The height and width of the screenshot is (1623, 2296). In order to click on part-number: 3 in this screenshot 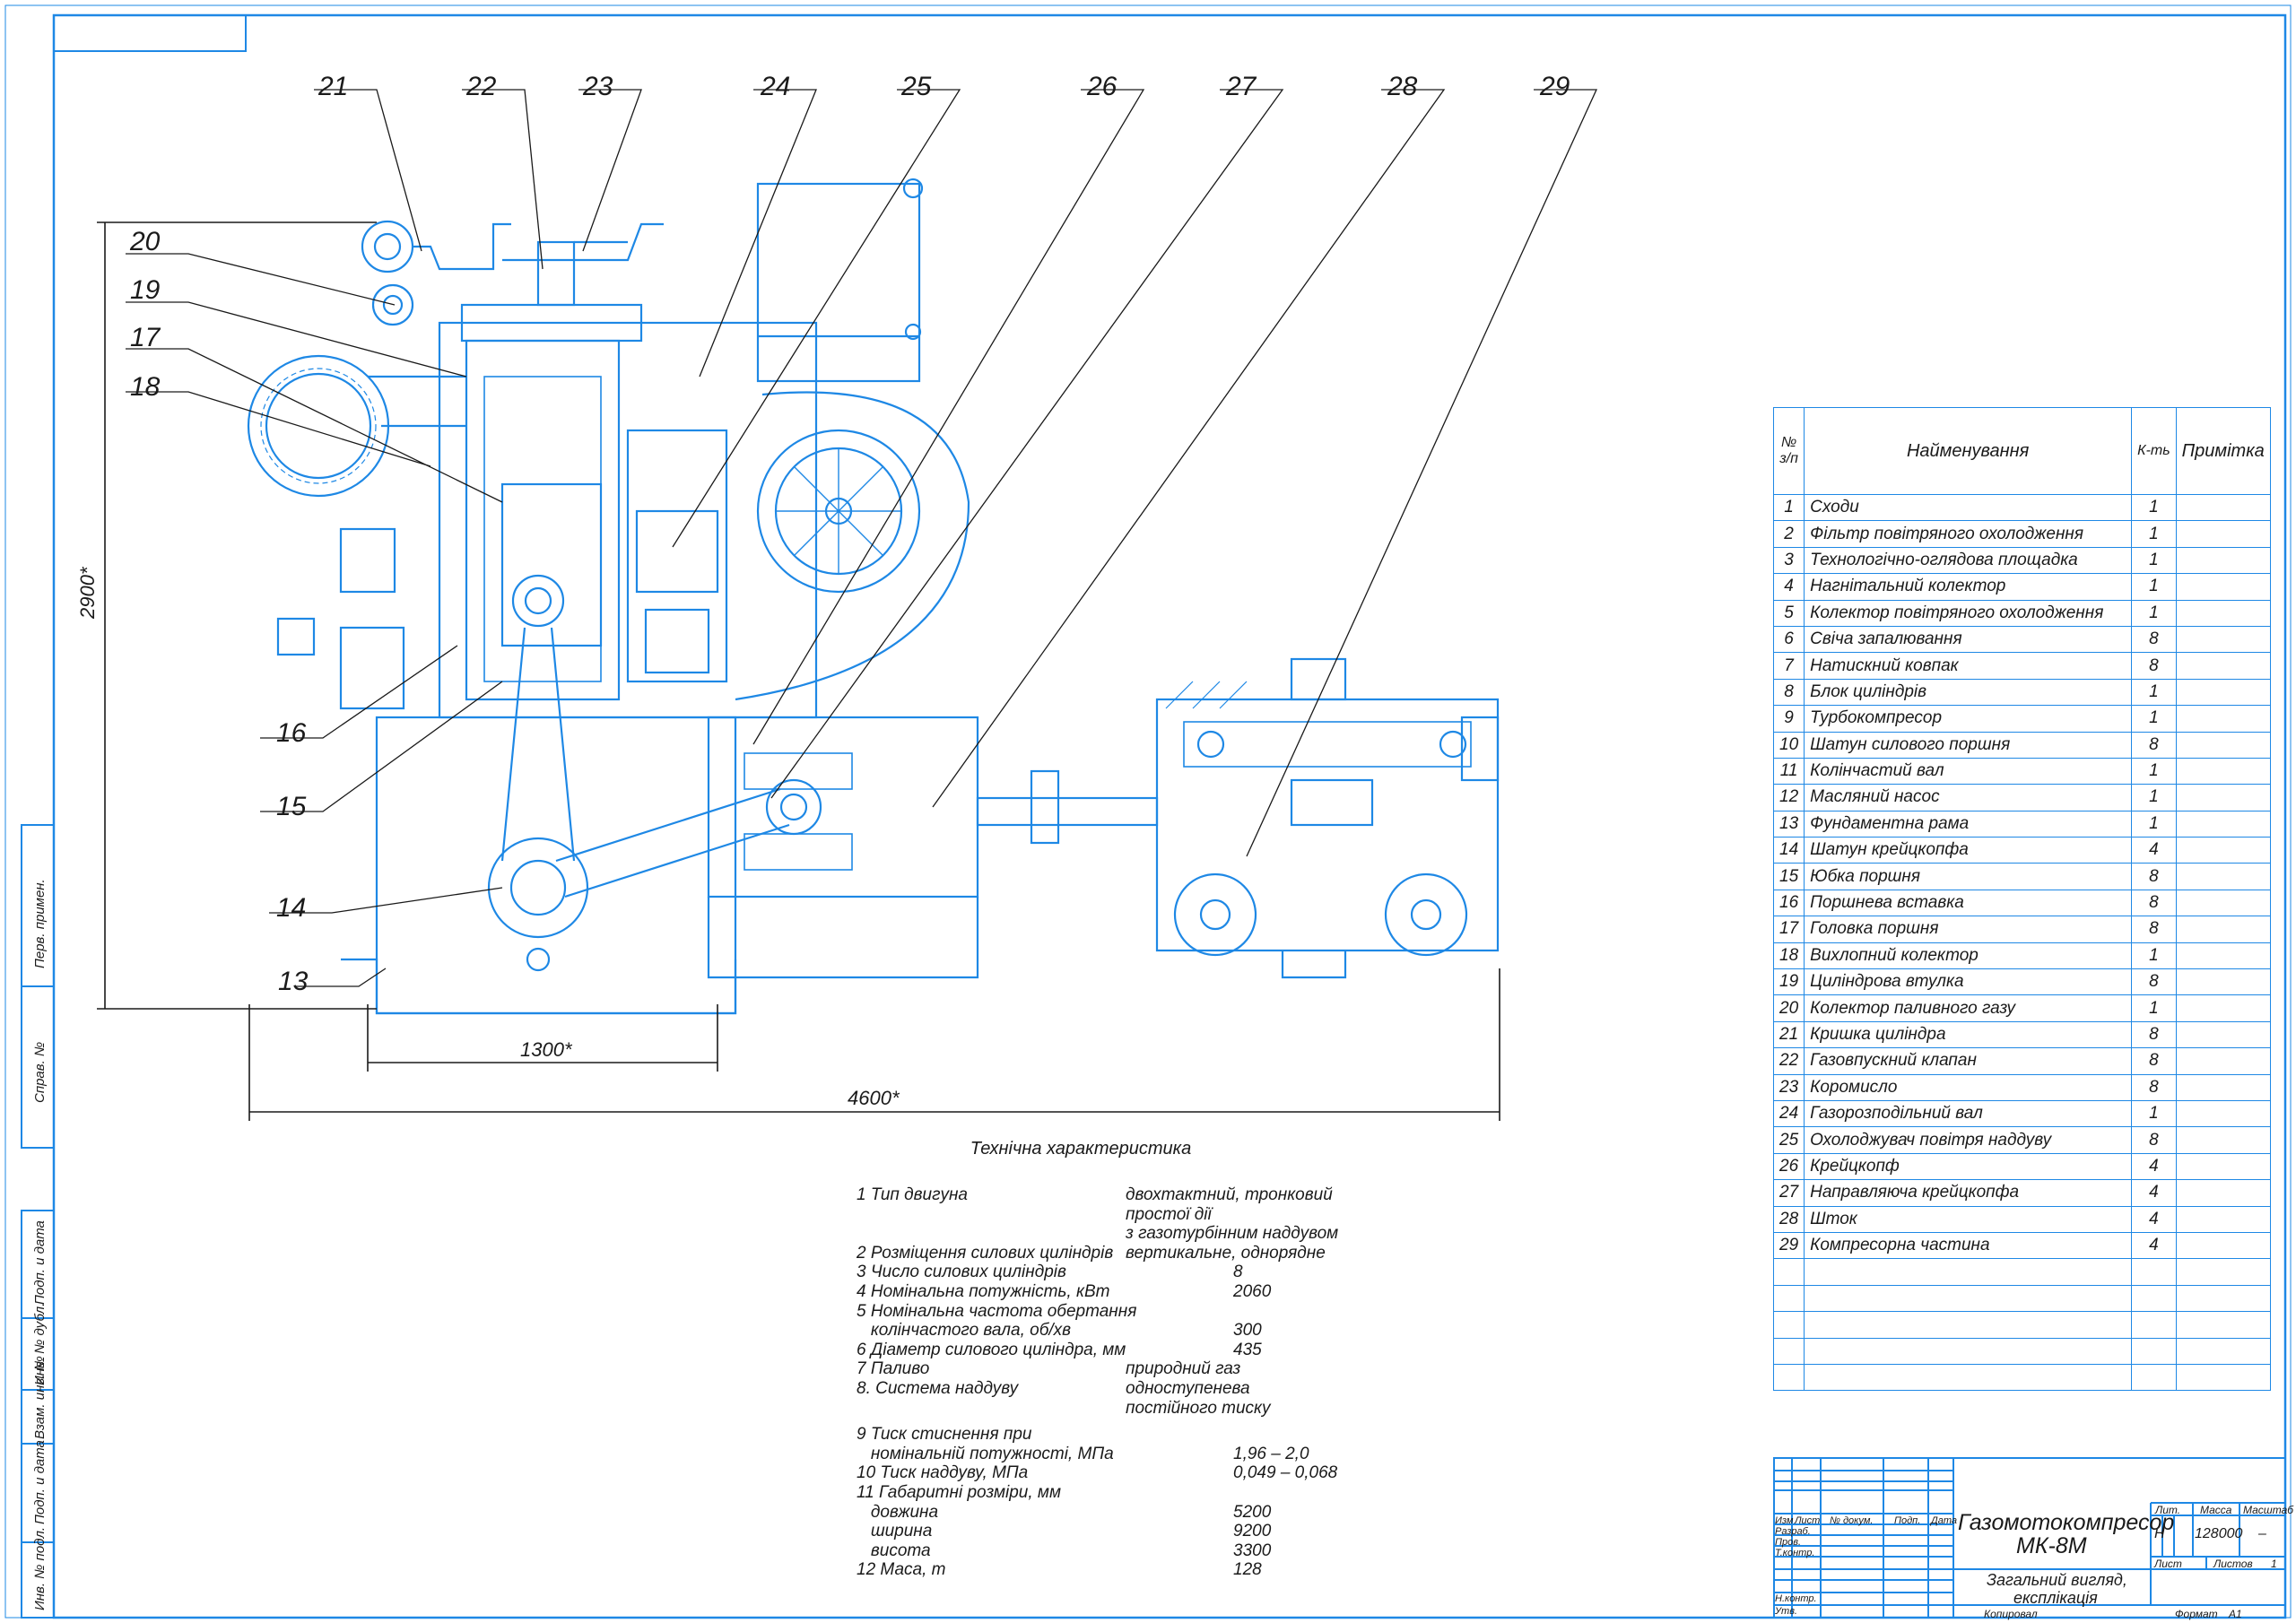, I will do `click(1788, 560)`.